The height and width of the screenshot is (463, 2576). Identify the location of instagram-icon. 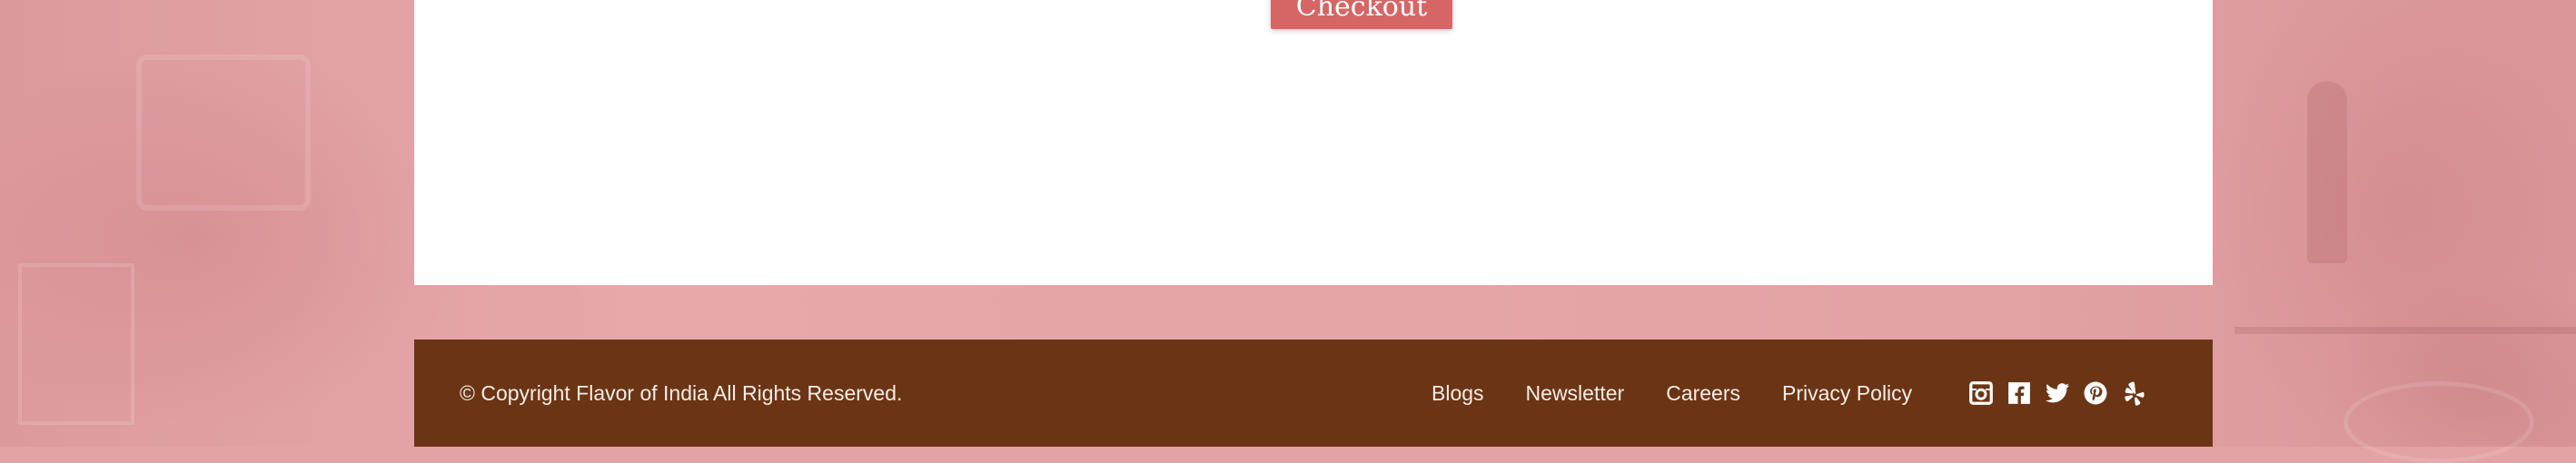
(1981, 393).